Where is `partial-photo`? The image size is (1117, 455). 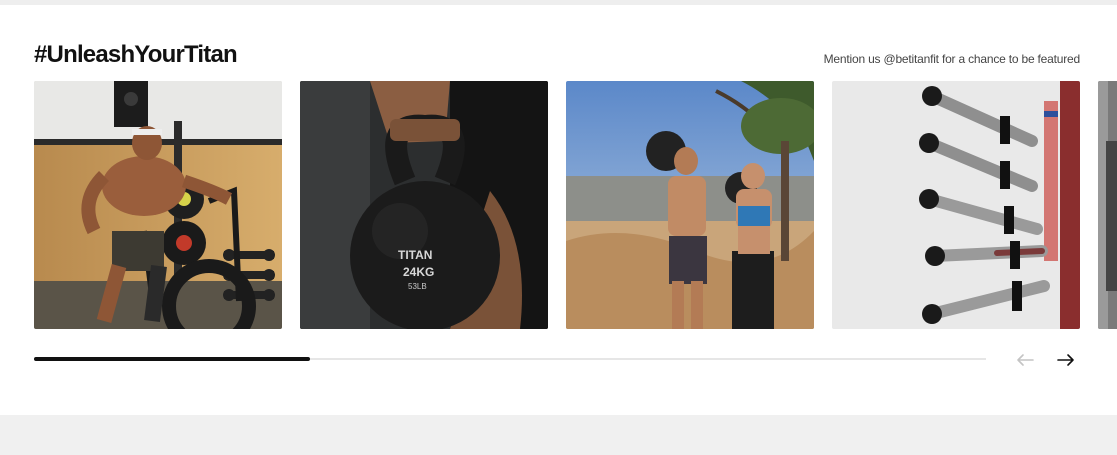
partial-photo is located at coordinates (1107, 205).